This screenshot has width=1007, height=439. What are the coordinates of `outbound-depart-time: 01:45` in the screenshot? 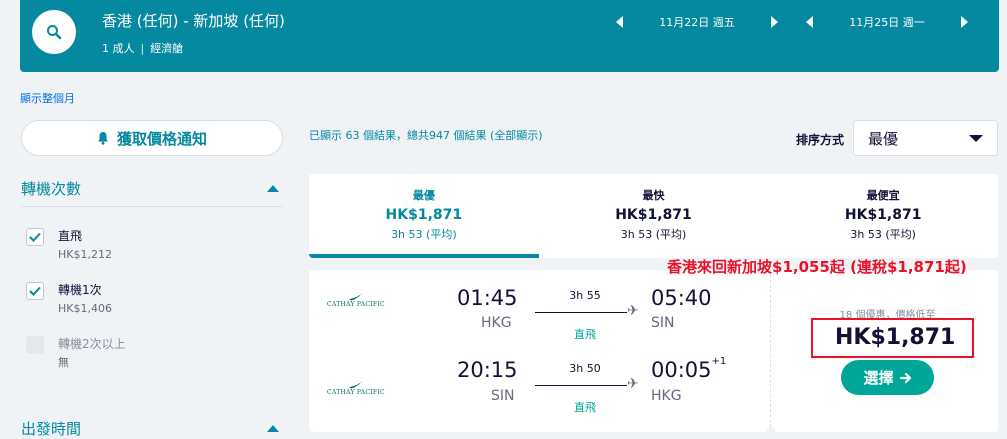 It's located at (487, 298).